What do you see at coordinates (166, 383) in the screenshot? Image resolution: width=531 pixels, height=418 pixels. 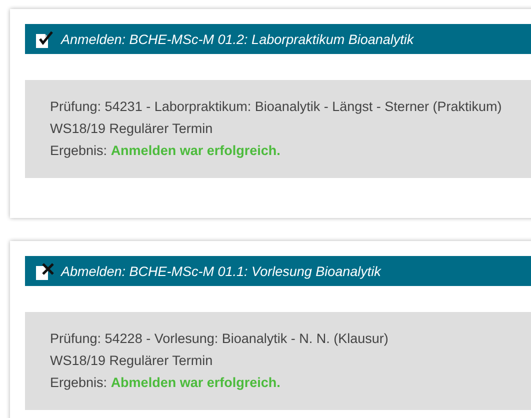 I see `result-text: Ergebnis: Abmelden war erfolgreich.` at bounding box center [166, 383].